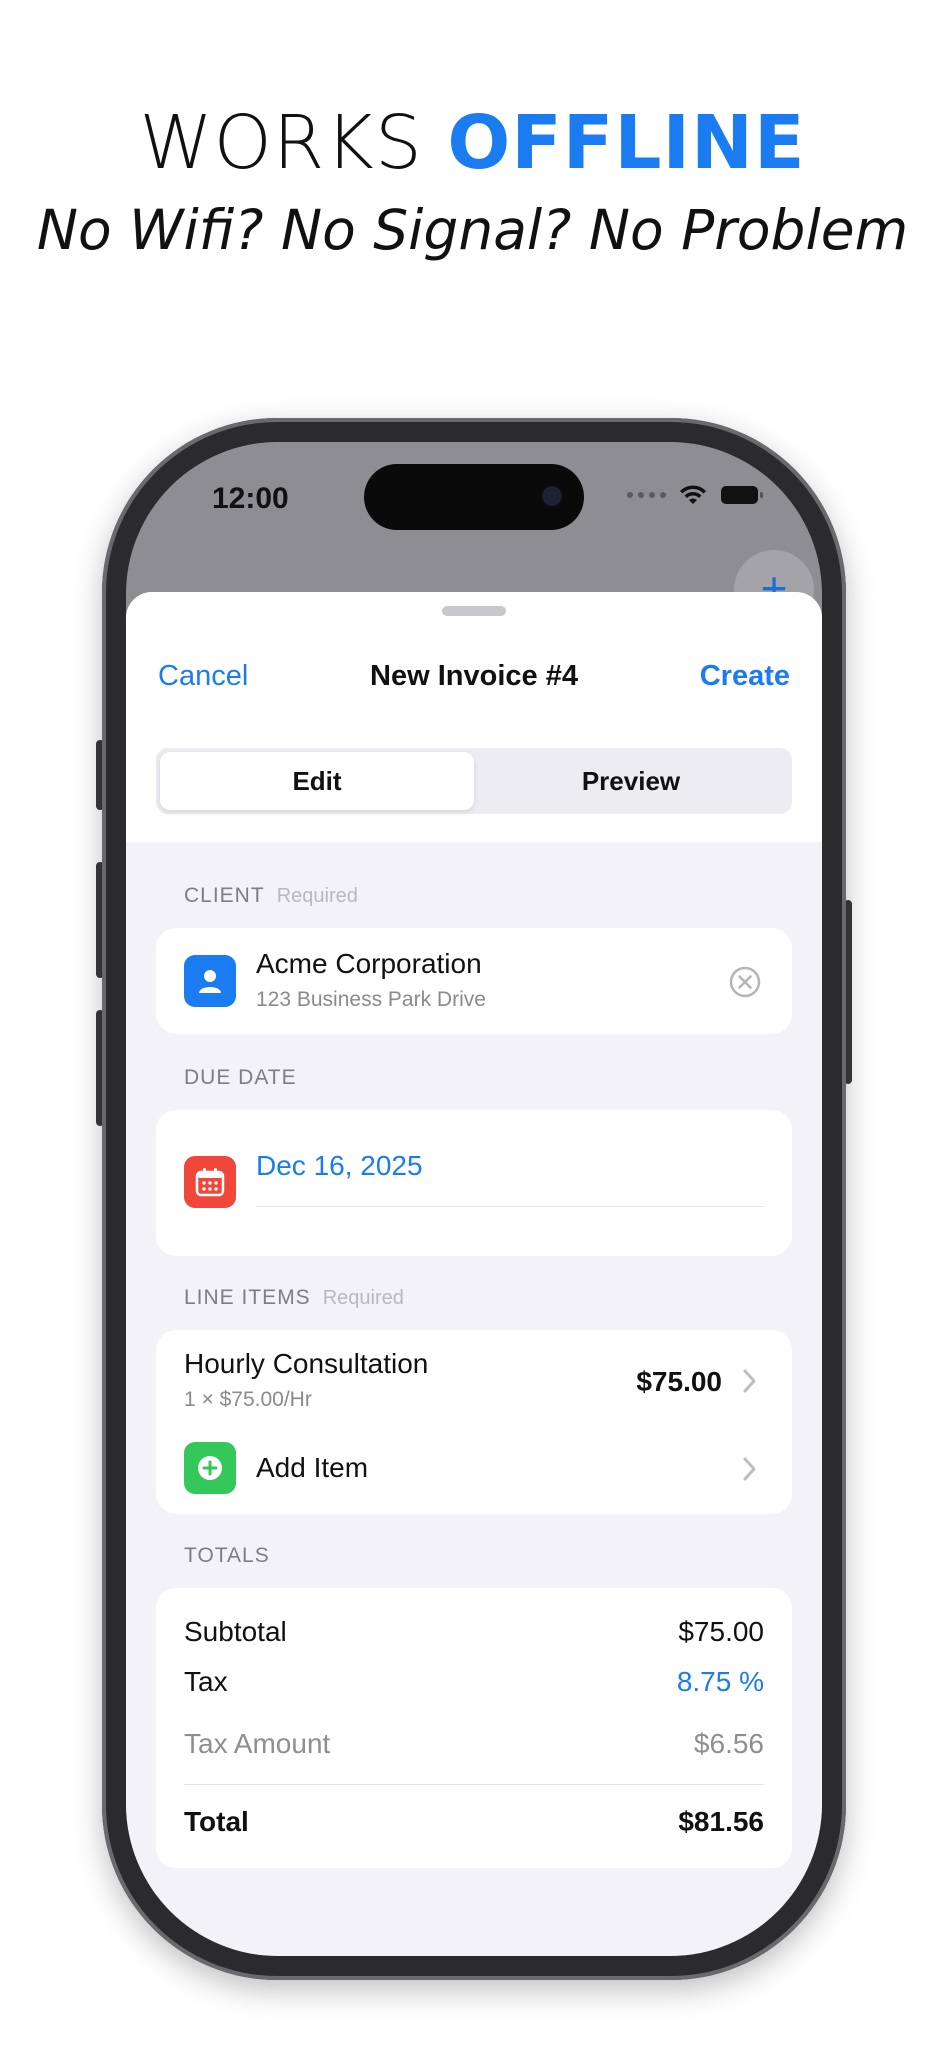 The height and width of the screenshot is (2048, 945). I want to click on subtotal-value: $75.00, so click(721, 1631).